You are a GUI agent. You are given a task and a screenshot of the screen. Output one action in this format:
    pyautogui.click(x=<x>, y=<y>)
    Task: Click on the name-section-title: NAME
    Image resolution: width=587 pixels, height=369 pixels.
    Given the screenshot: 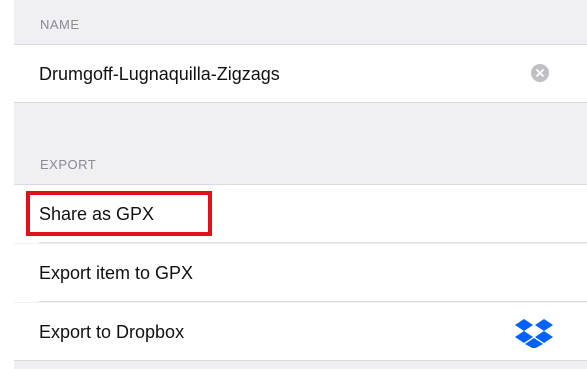 What is the action you would take?
    pyautogui.click(x=60, y=24)
    